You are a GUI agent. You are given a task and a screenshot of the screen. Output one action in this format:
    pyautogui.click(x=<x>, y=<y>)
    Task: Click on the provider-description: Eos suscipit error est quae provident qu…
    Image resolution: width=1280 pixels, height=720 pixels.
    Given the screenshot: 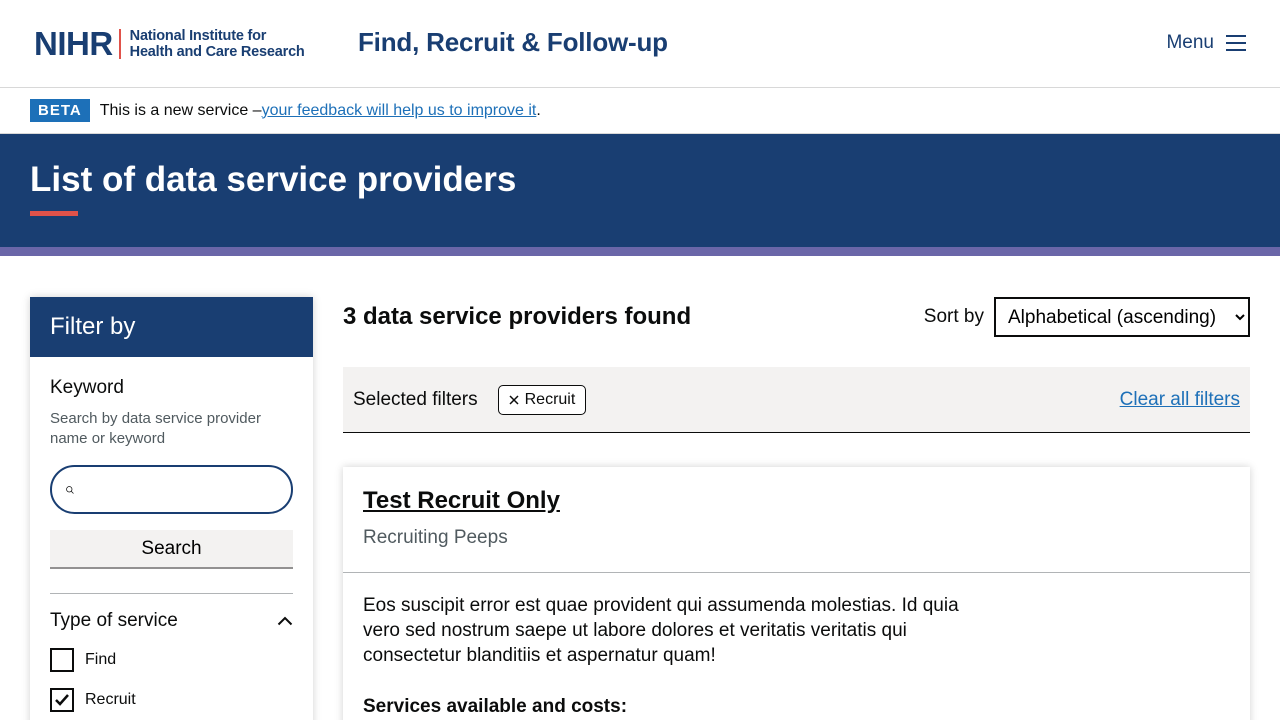 What is the action you would take?
    pyautogui.click(x=661, y=630)
    